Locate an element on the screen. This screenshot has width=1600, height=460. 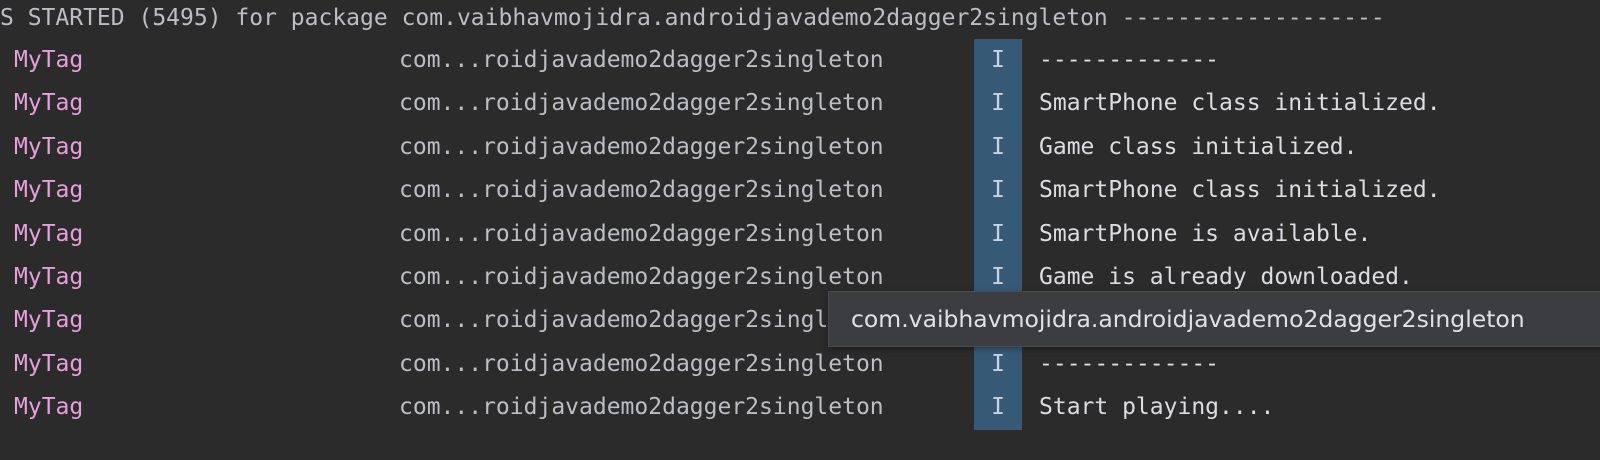
log-message: SmartPhone is available. is located at coordinates (1205, 233).